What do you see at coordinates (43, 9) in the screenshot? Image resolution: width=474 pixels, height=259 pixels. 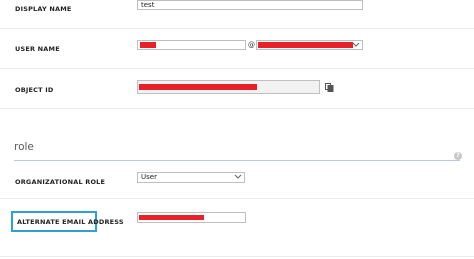 I see `display-name-label: DISPLAY NAME` at bounding box center [43, 9].